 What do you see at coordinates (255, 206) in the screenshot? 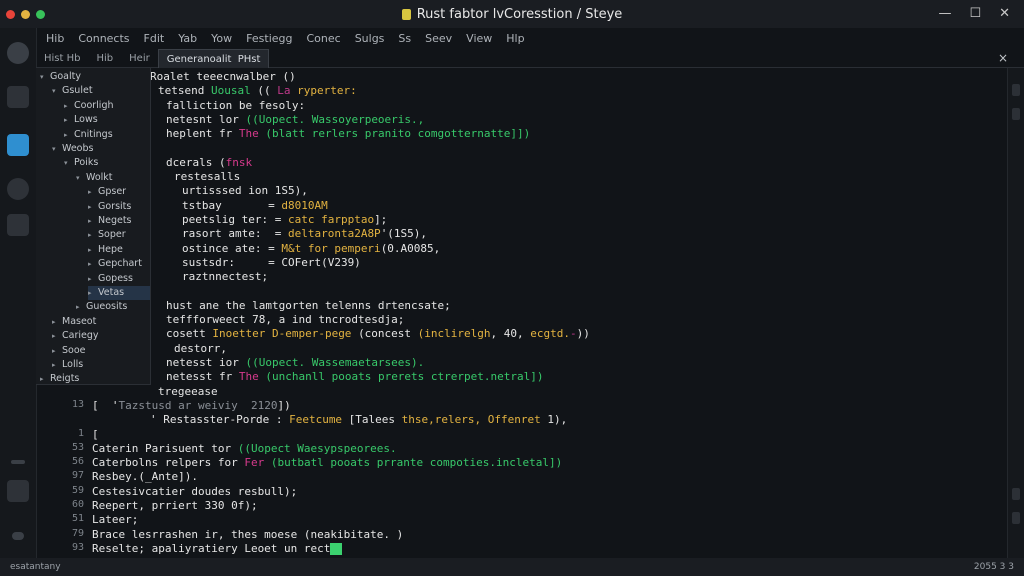
I see `code-line: tstbay = d8010AM` at bounding box center [255, 206].